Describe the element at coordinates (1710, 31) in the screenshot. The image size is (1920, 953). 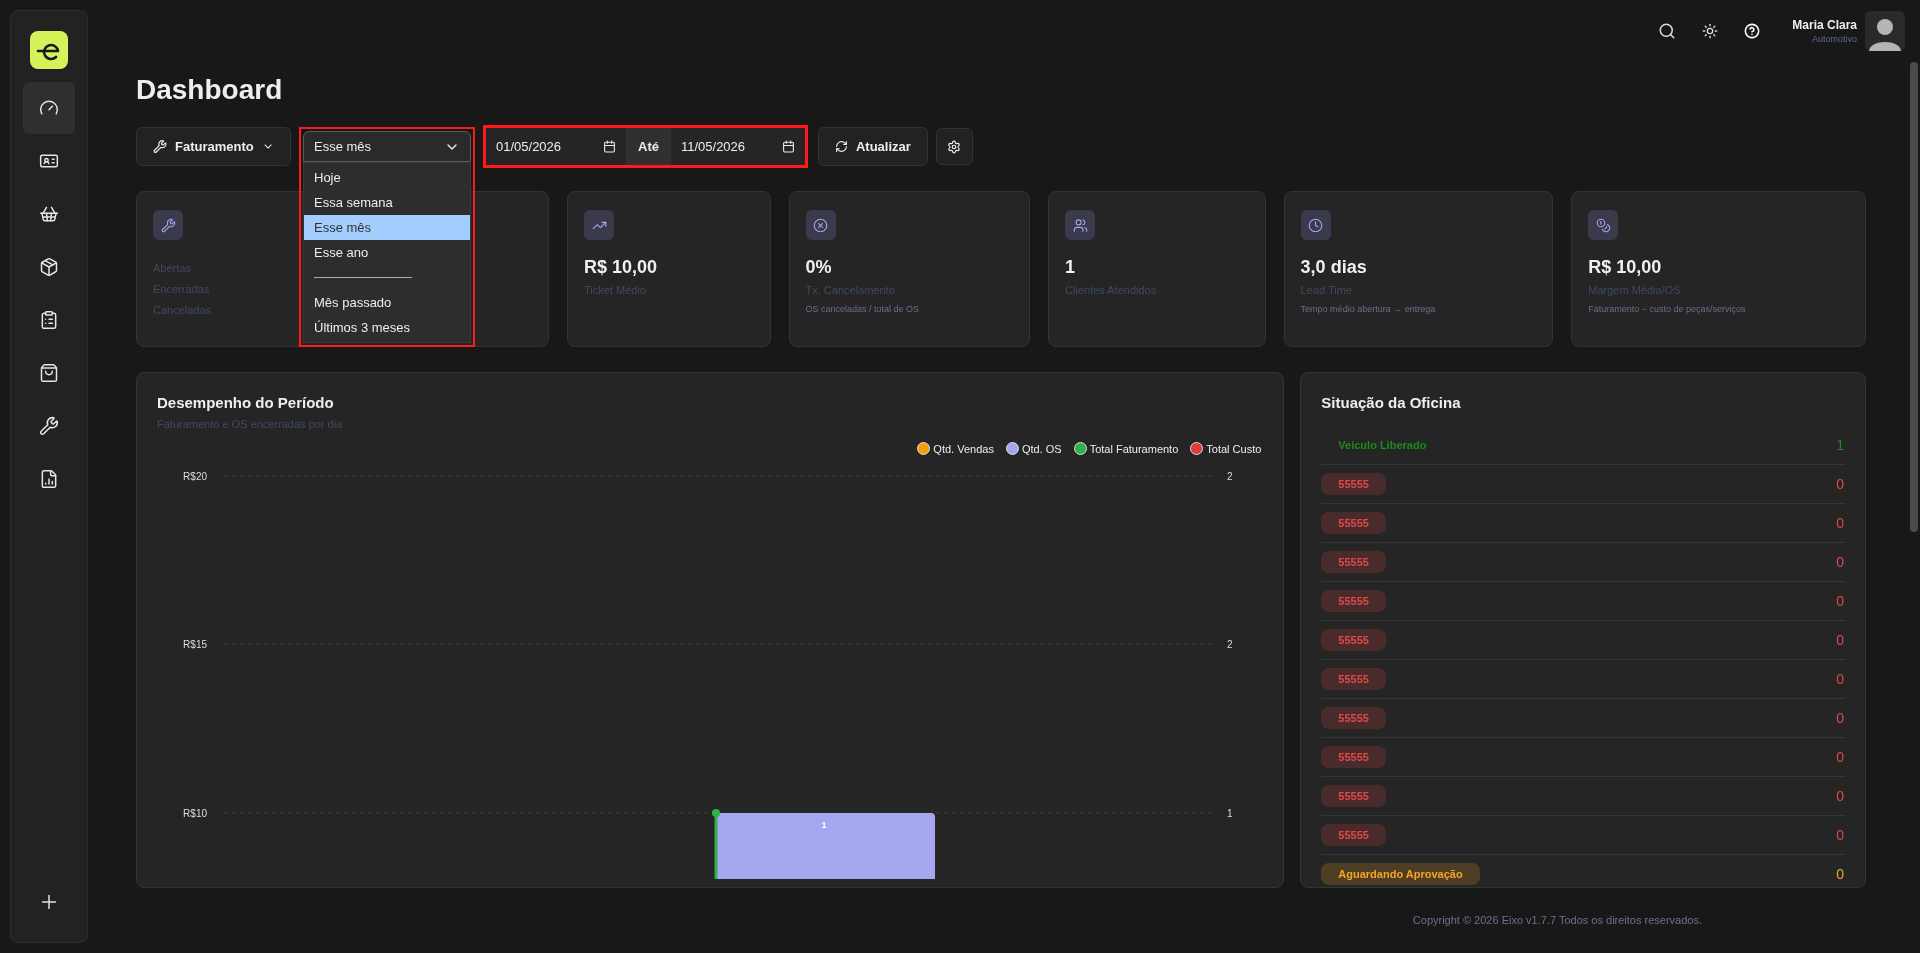
I see `sun-icon` at that location.